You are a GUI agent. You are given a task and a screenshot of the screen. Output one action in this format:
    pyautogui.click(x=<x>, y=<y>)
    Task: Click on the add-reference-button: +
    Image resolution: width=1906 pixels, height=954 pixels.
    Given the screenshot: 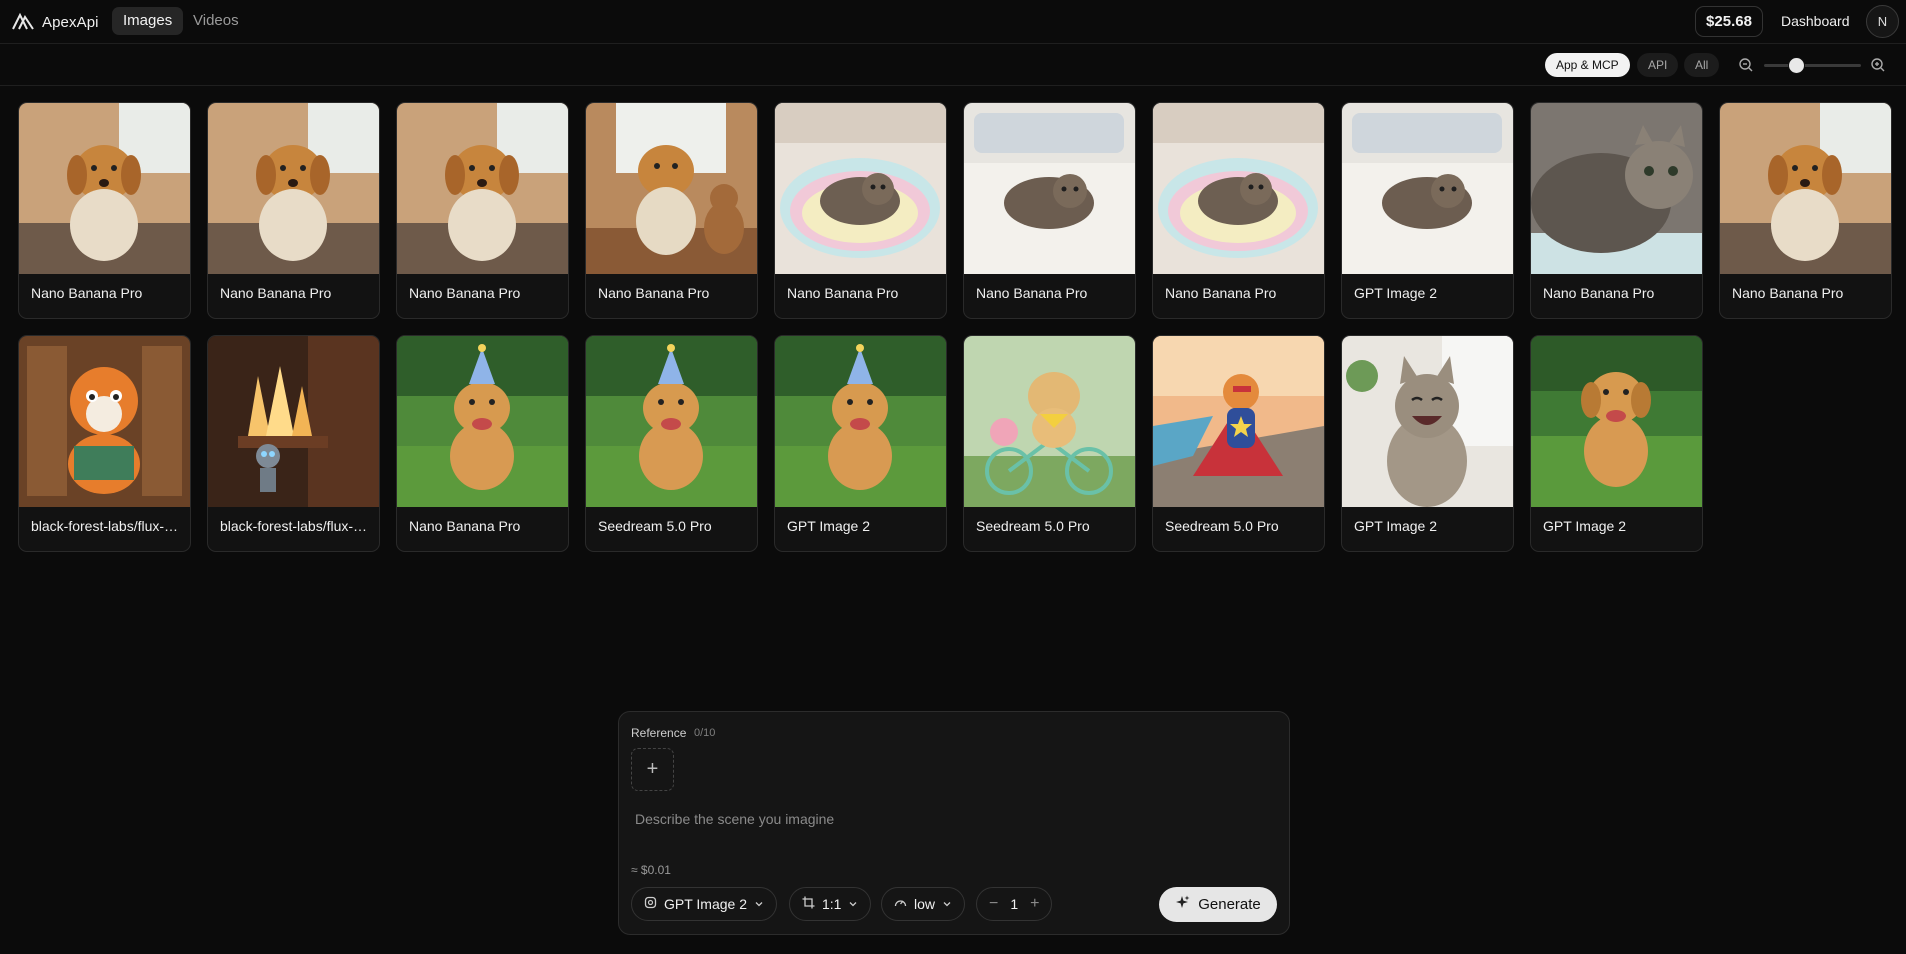 What is the action you would take?
    pyautogui.click(x=652, y=769)
    